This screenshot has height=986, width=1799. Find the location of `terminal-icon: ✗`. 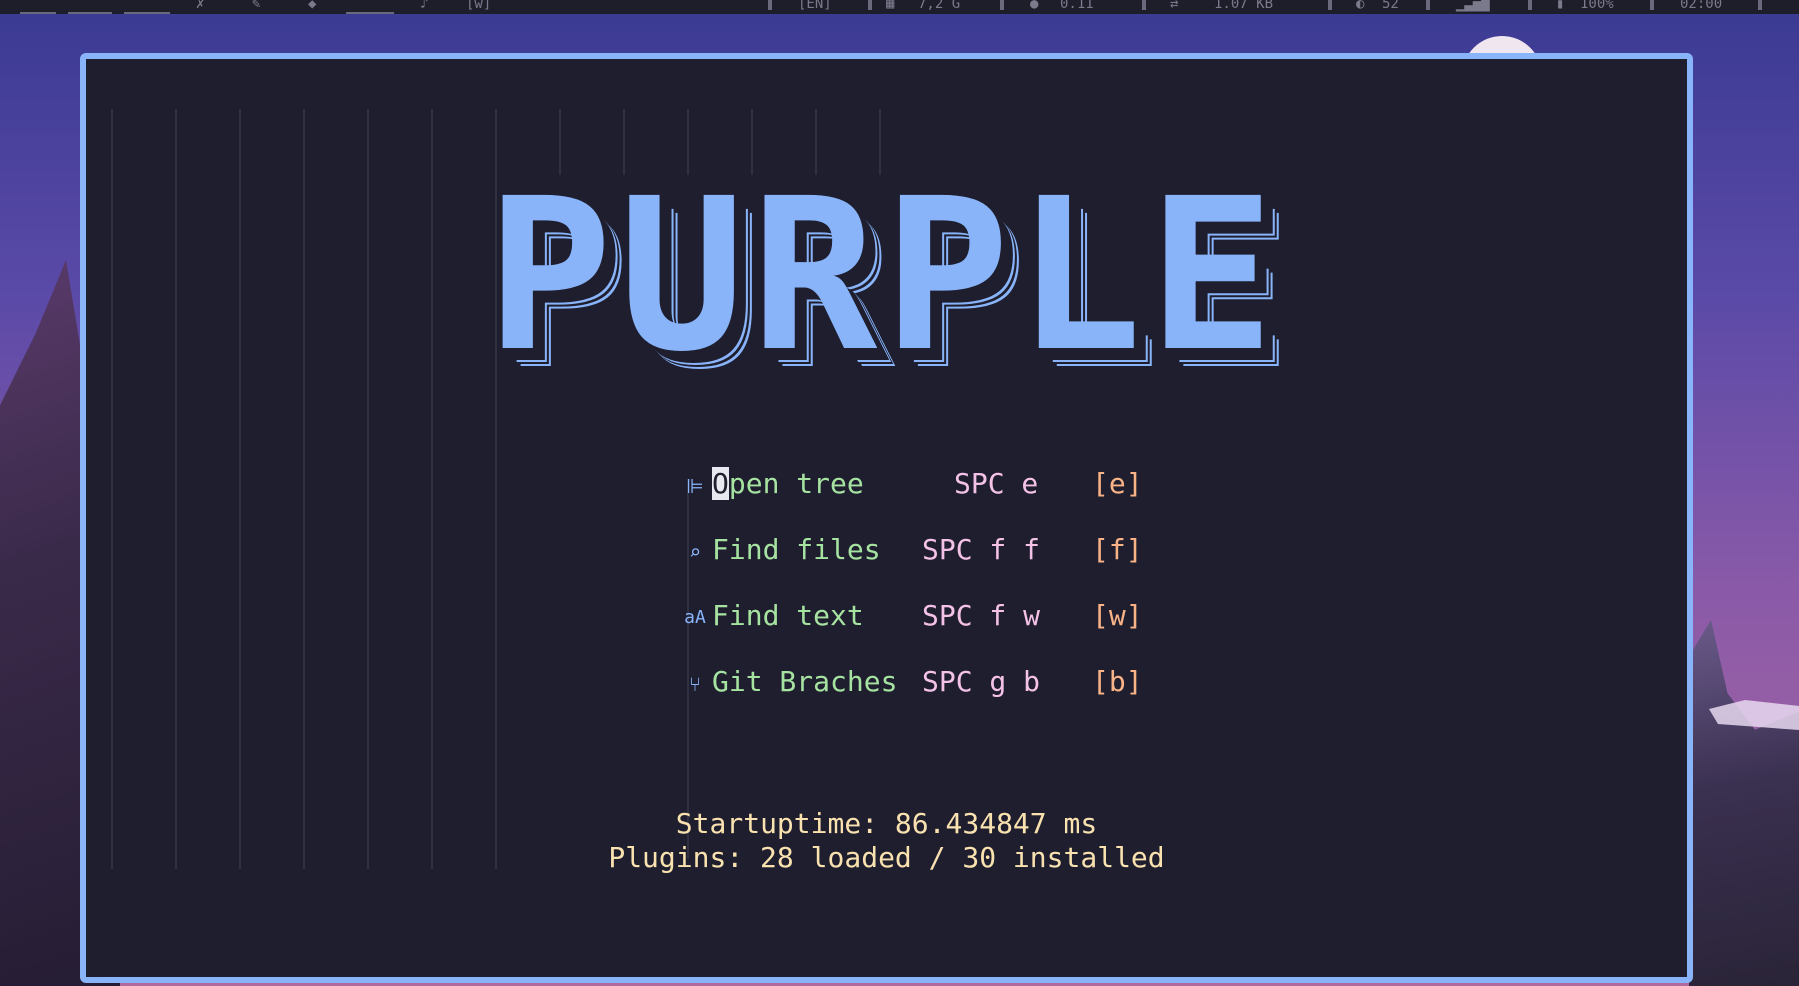

terminal-icon: ✗ is located at coordinates (200, 5).